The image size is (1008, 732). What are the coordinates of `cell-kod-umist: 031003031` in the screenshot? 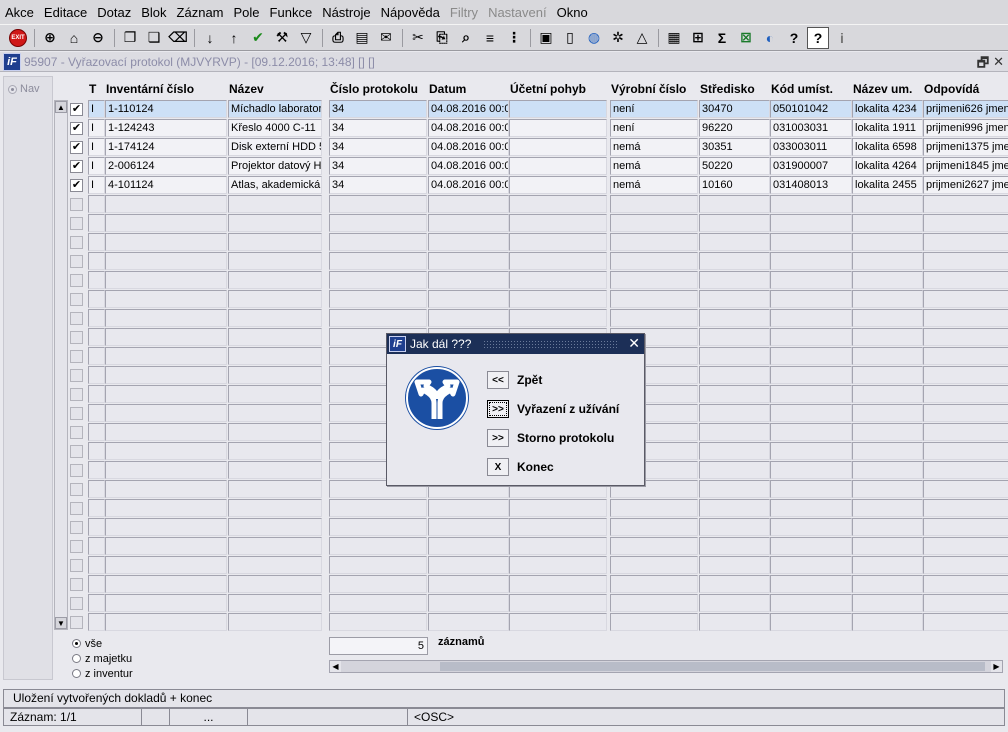 It's located at (811, 128).